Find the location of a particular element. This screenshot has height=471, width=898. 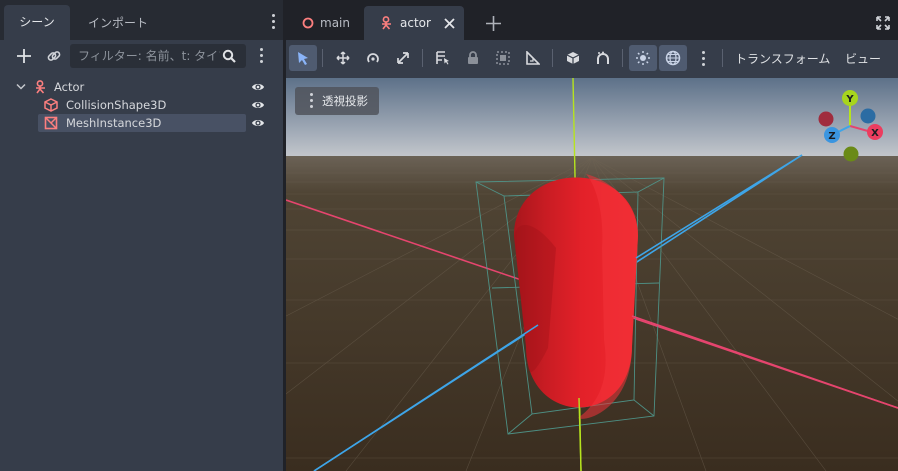

globe-icon is located at coordinates (673, 58).